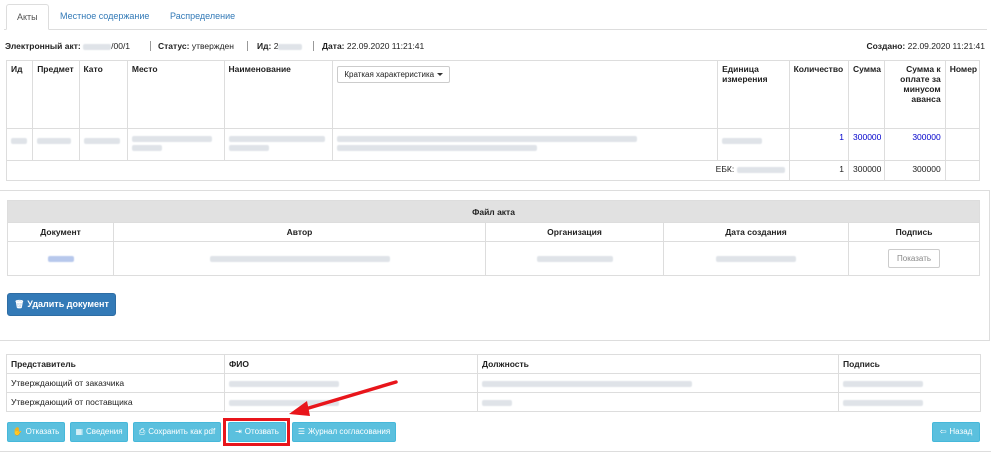 Image resolution: width=991 pixels, height=453 pixels. What do you see at coordinates (495, 451) in the screenshot?
I see `bottom-divider` at bounding box center [495, 451].